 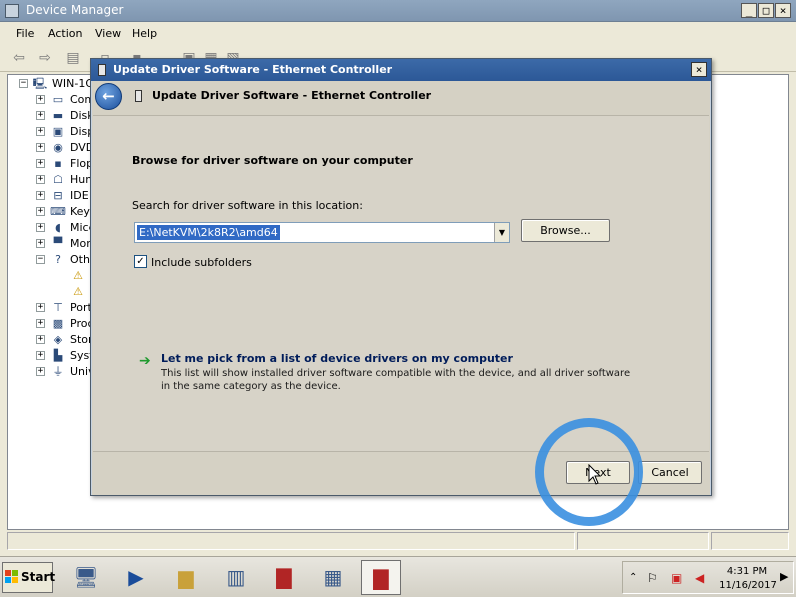 What do you see at coordinates (58, 227) in the screenshot?
I see `mouse-icon: ◖` at bounding box center [58, 227].